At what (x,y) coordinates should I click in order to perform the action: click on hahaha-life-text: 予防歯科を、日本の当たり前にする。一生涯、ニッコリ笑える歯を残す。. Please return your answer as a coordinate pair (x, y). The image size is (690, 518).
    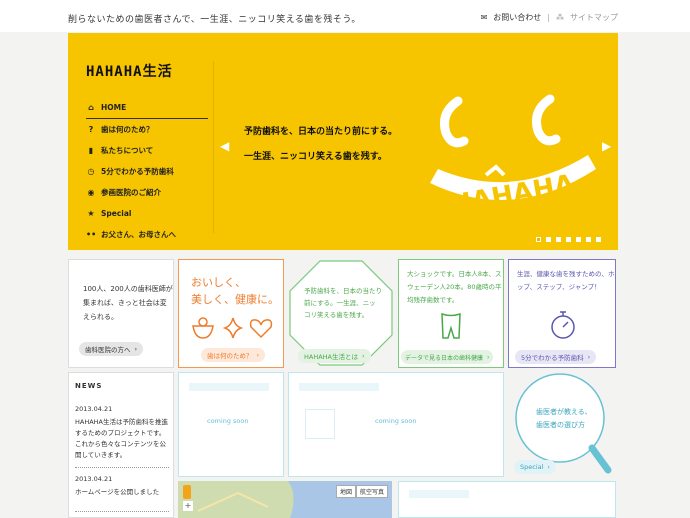
    Looking at the image, I should click on (343, 303).